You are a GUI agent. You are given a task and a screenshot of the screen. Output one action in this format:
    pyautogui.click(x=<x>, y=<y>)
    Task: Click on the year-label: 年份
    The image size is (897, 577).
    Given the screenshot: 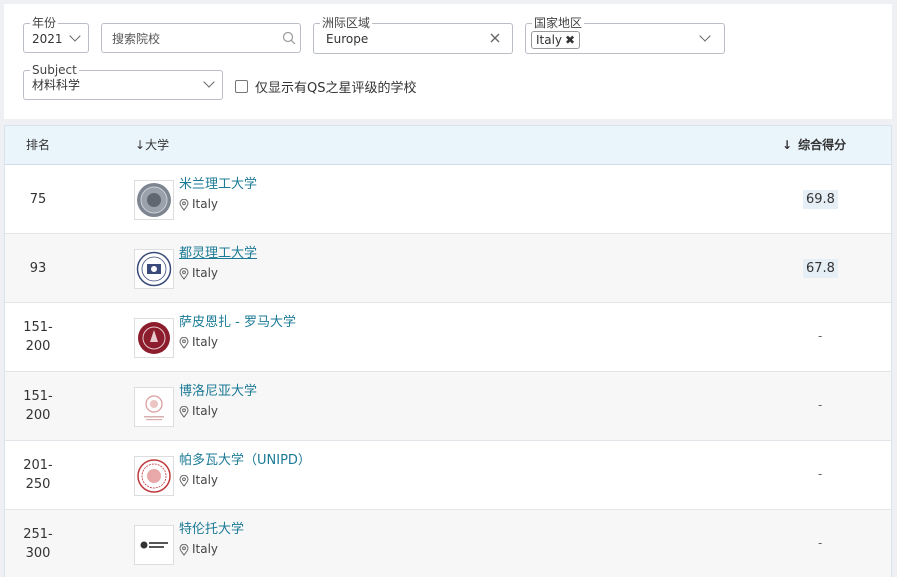 What is the action you would take?
    pyautogui.click(x=44, y=23)
    